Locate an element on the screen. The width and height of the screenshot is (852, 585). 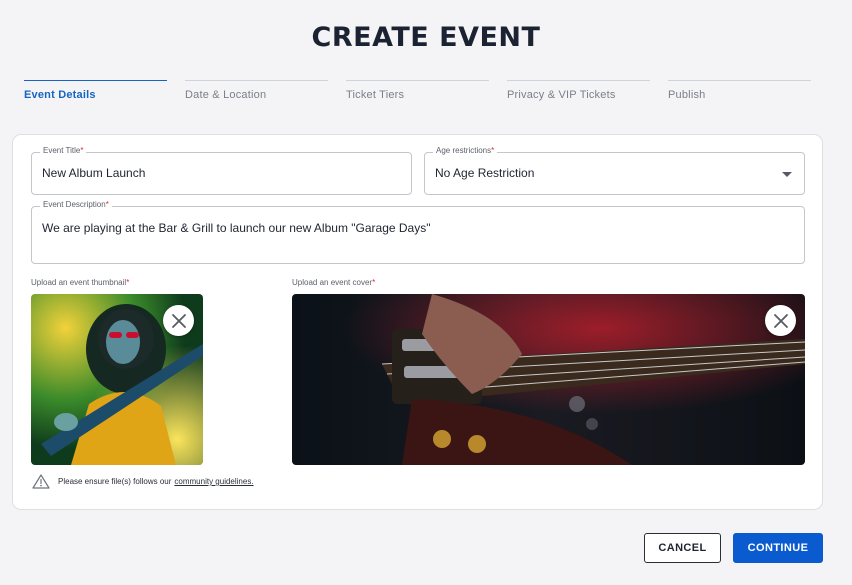
warning-triangle-icon is located at coordinates (41, 481).